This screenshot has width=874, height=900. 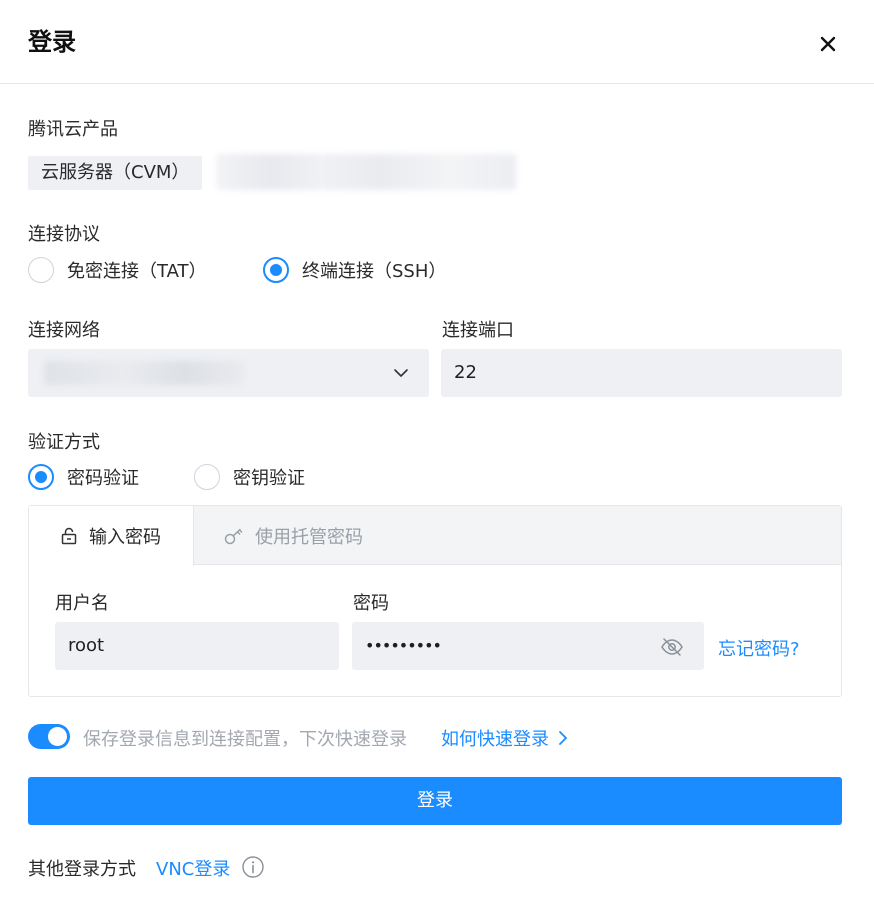 I want to click on network-label: 连接网络, so click(x=64, y=330).